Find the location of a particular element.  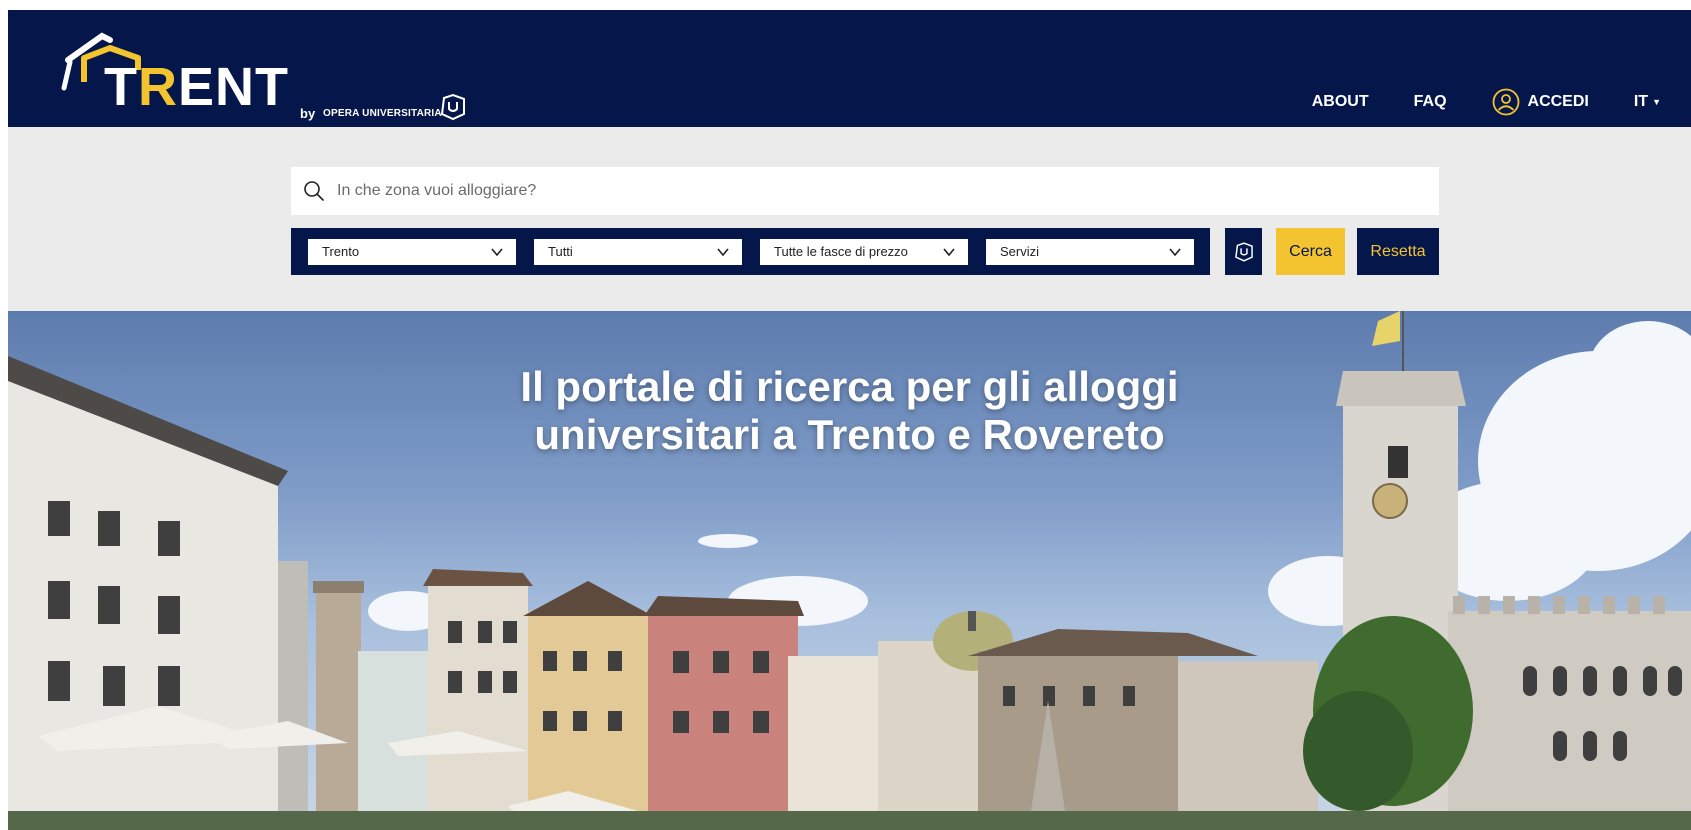

opera-universitaria-text: OPERA UNIVERSITARIA is located at coordinates (382, 113).